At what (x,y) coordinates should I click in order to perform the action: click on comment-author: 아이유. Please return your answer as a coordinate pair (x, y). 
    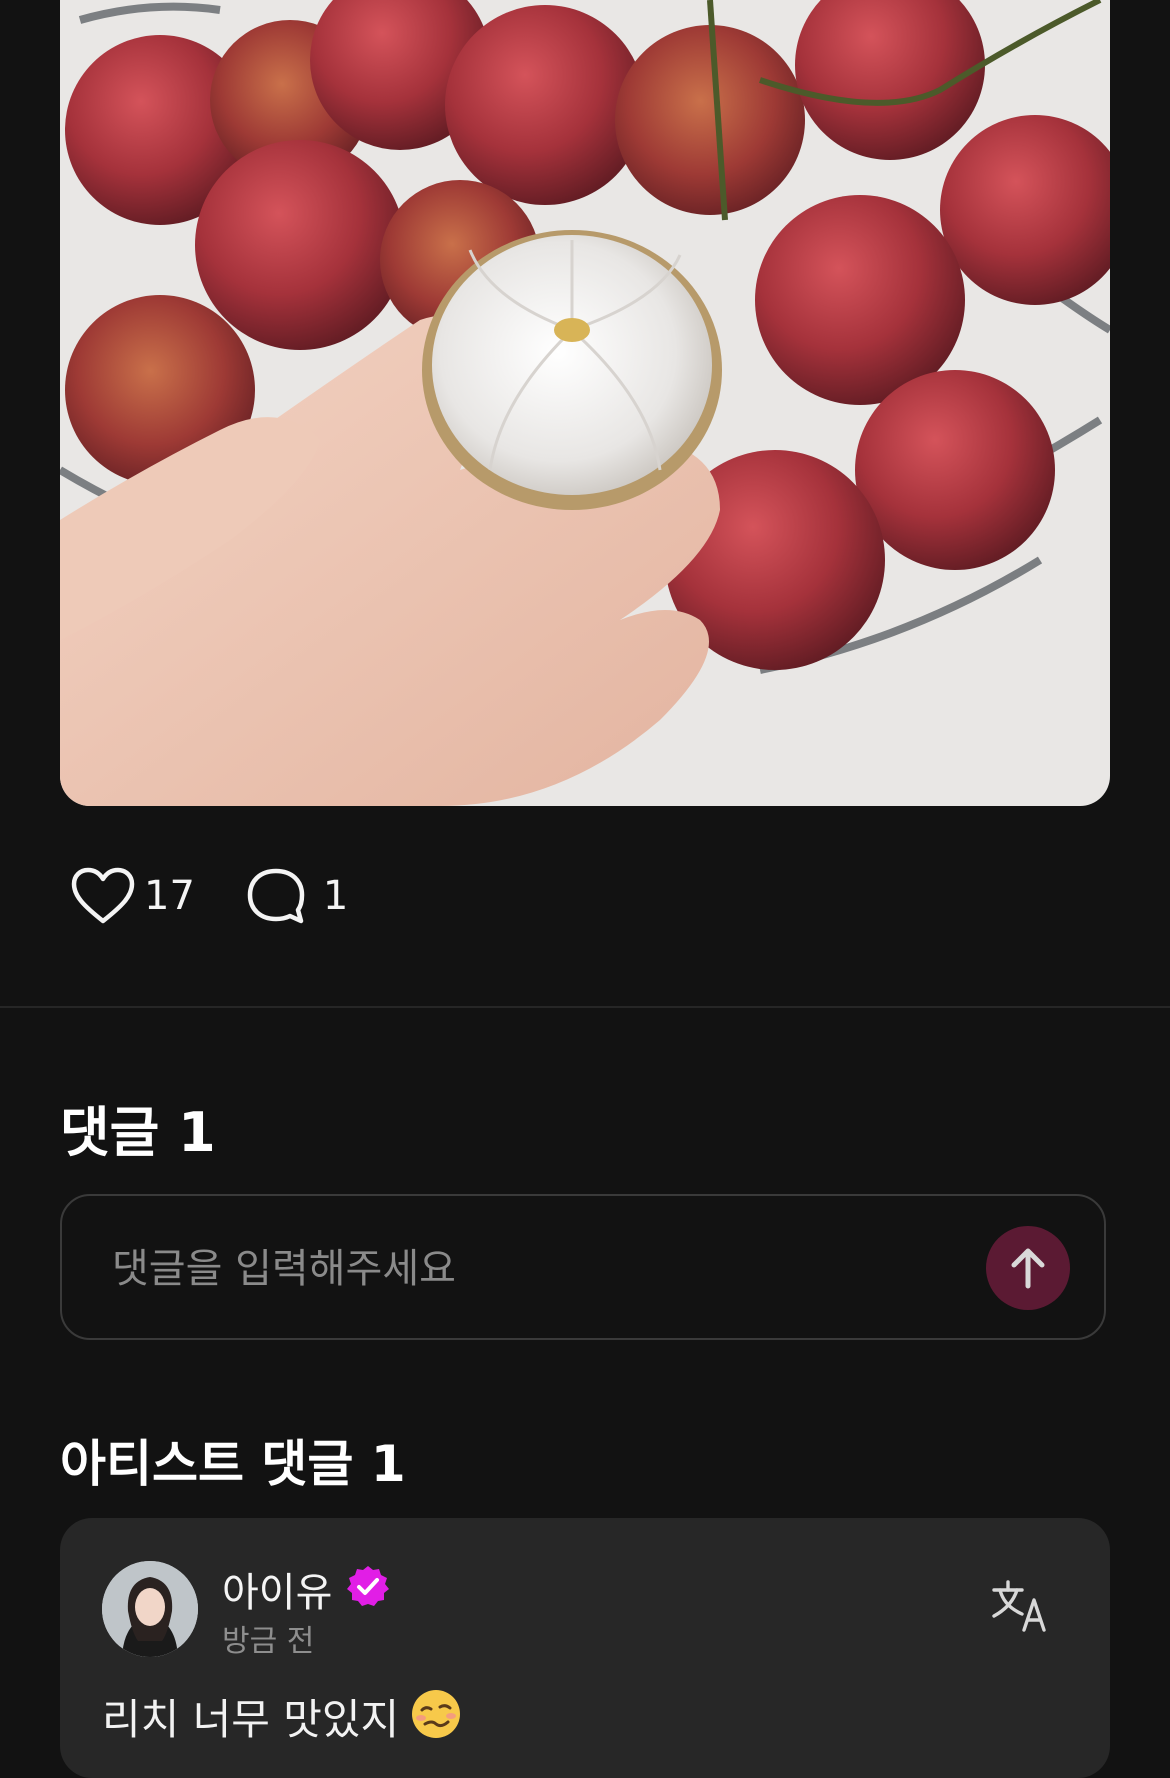
    Looking at the image, I should click on (277, 1593).